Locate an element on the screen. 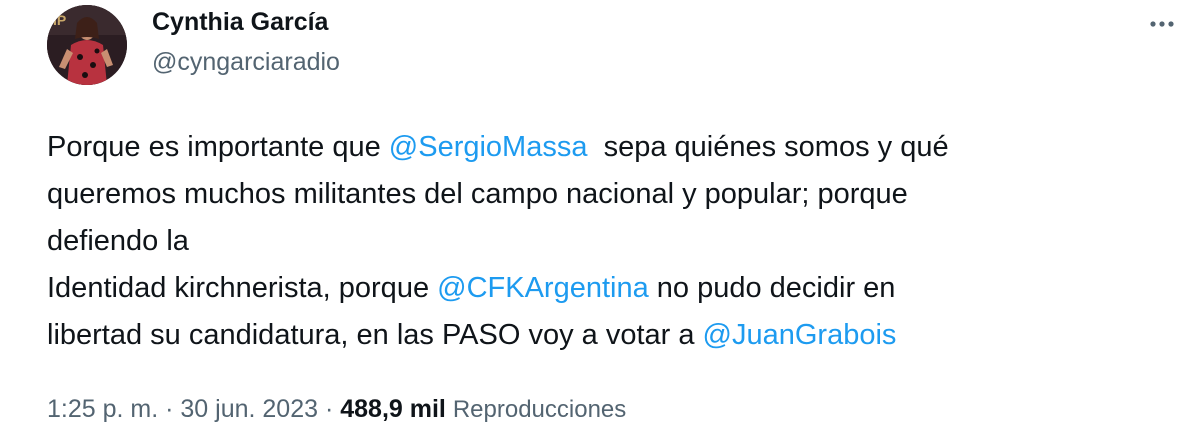  mention-link-cfkargentina: @CFKArgentina is located at coordinates (543, 288).